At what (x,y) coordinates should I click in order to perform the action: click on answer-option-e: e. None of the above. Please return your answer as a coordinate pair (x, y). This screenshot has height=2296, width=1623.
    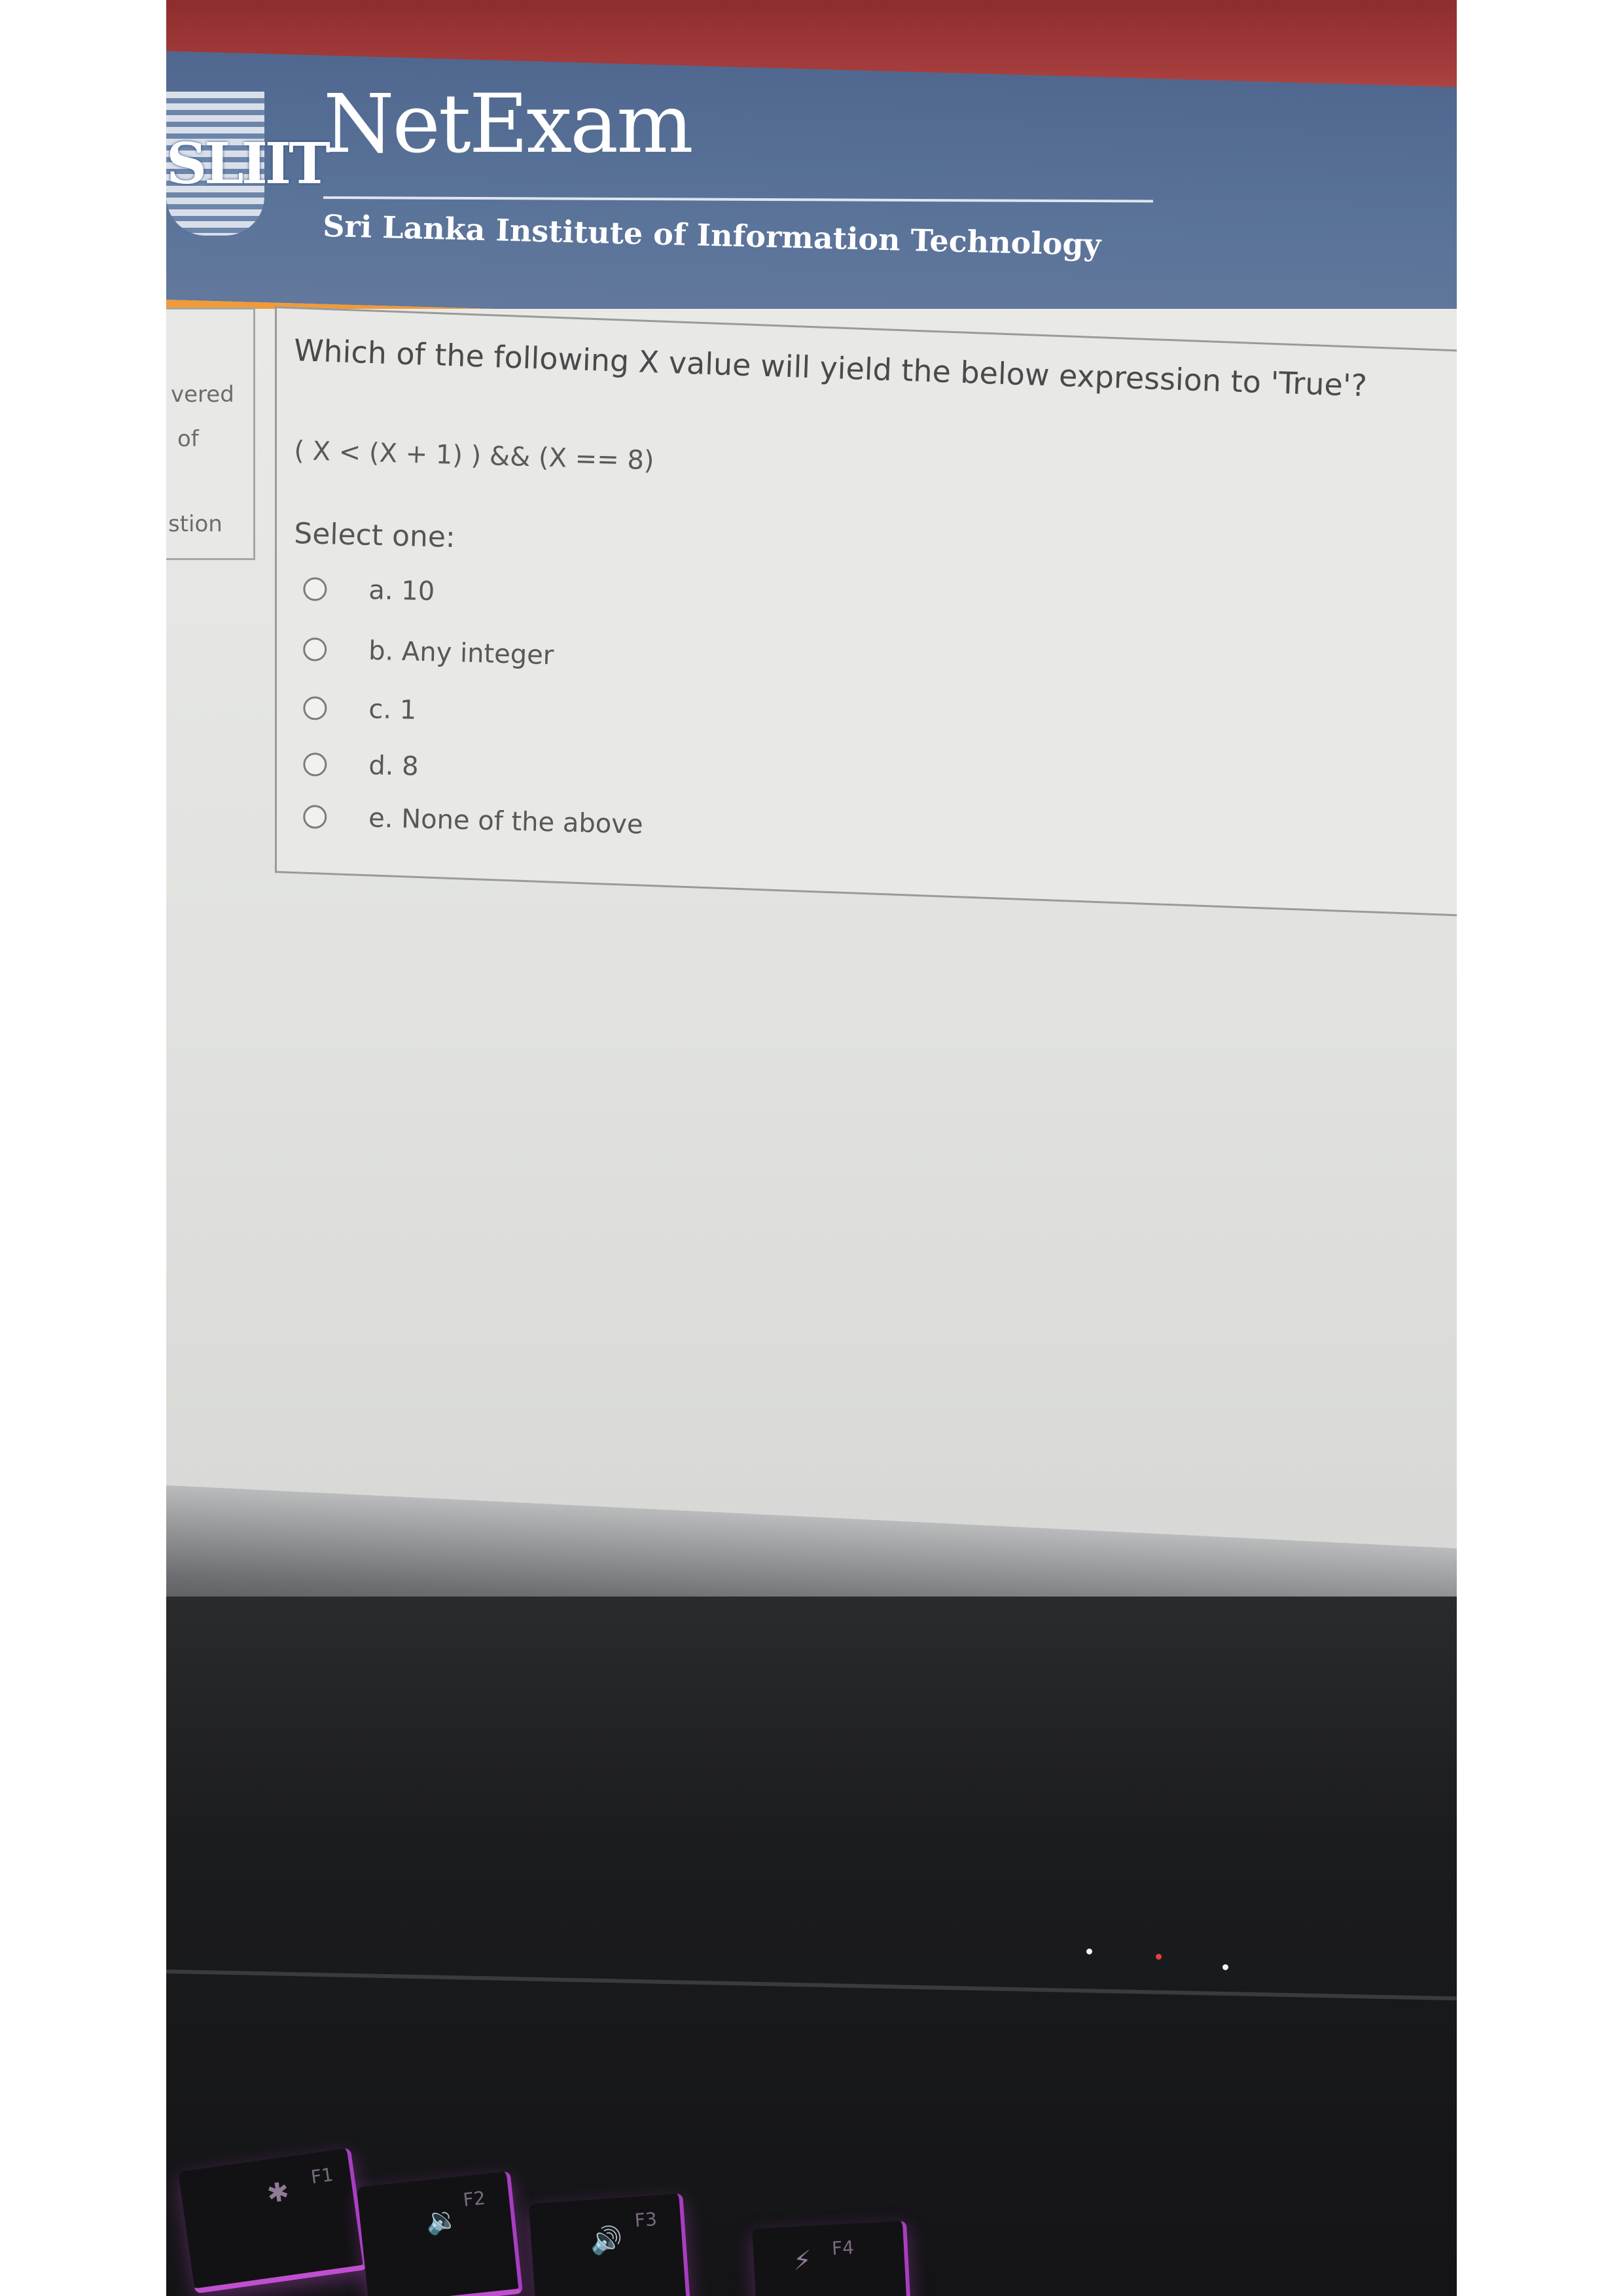
    Looking at the image, I should click on (473, 821).